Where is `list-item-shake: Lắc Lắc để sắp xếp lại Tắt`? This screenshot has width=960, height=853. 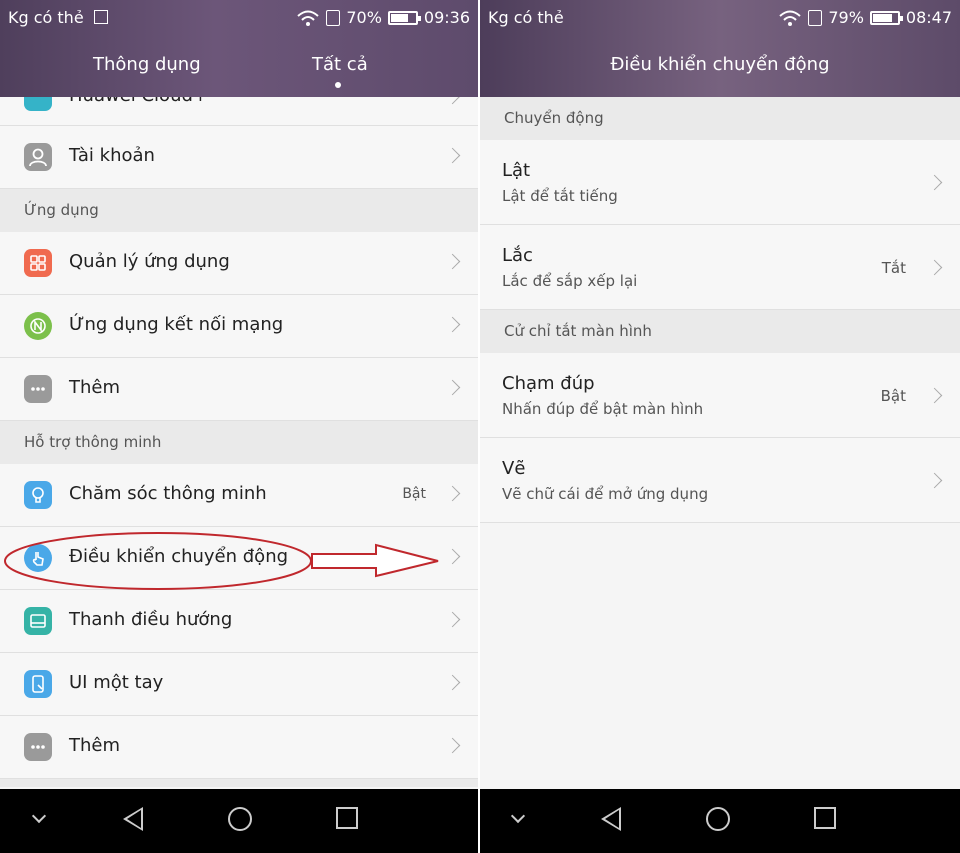
list-item-shake: Lắc Lắc để sắp xếp lại Tắt is located at coordinates (720, 267).